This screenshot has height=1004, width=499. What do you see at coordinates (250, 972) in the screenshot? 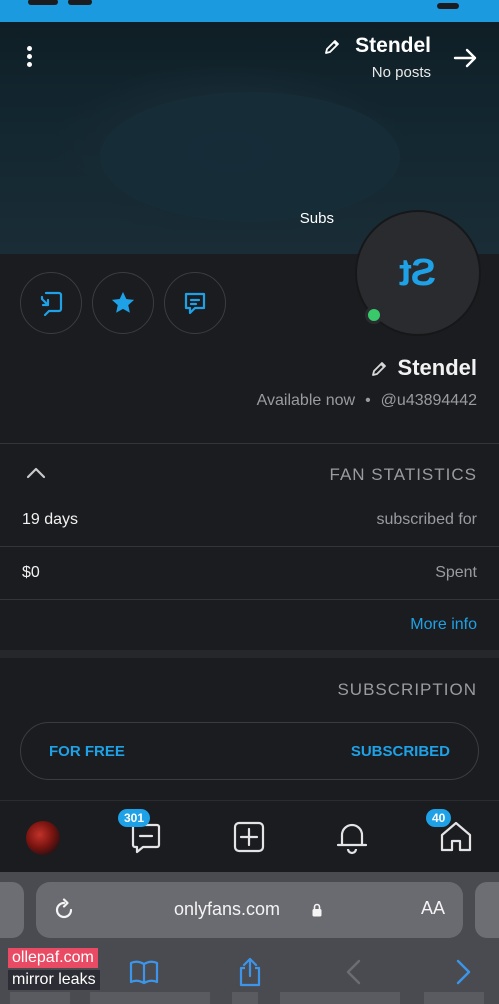
I see `share-icon` at bounding box center [250, 972].